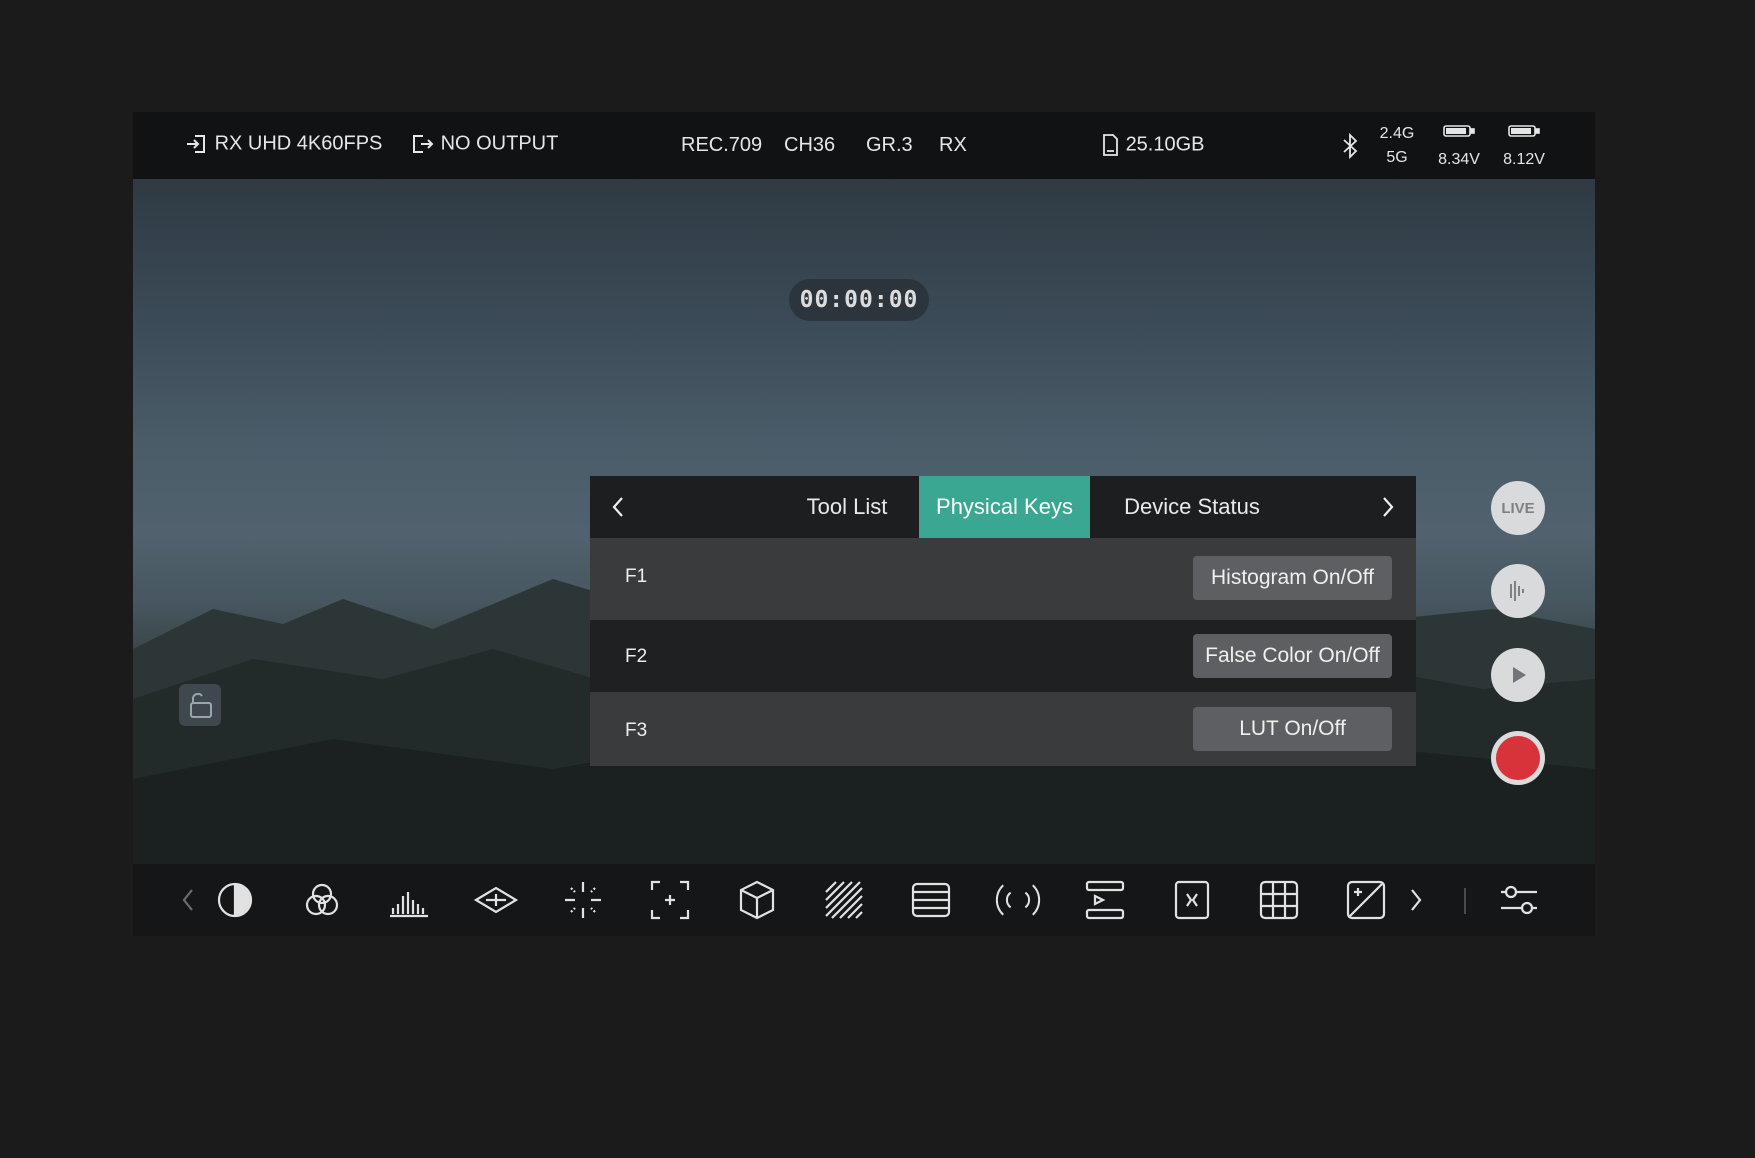 This screenshot has height=1158, width=1755. Describe the element at coordinates (1459, 147) in the screenshot. I see `battery-1: 8.34V` at that location.